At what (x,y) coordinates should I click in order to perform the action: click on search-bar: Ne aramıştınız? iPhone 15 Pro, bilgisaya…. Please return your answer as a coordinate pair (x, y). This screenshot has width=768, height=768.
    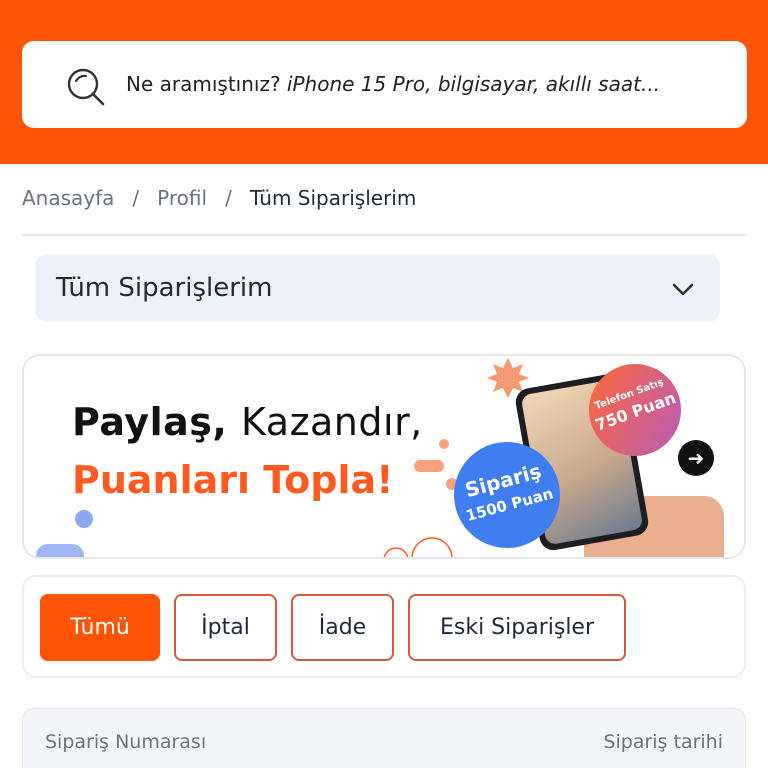
    Looking at the image, I should click on (384, 84).